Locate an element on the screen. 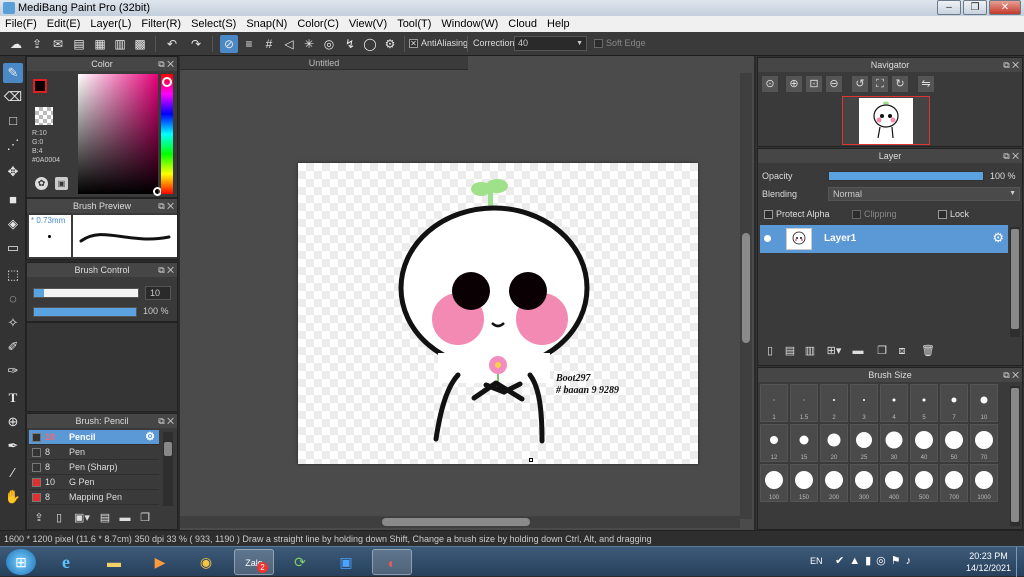 The width and height of the screenshot is (1024, 577). brush-size-cell: 1.5 is located at coordinates (804, 403).